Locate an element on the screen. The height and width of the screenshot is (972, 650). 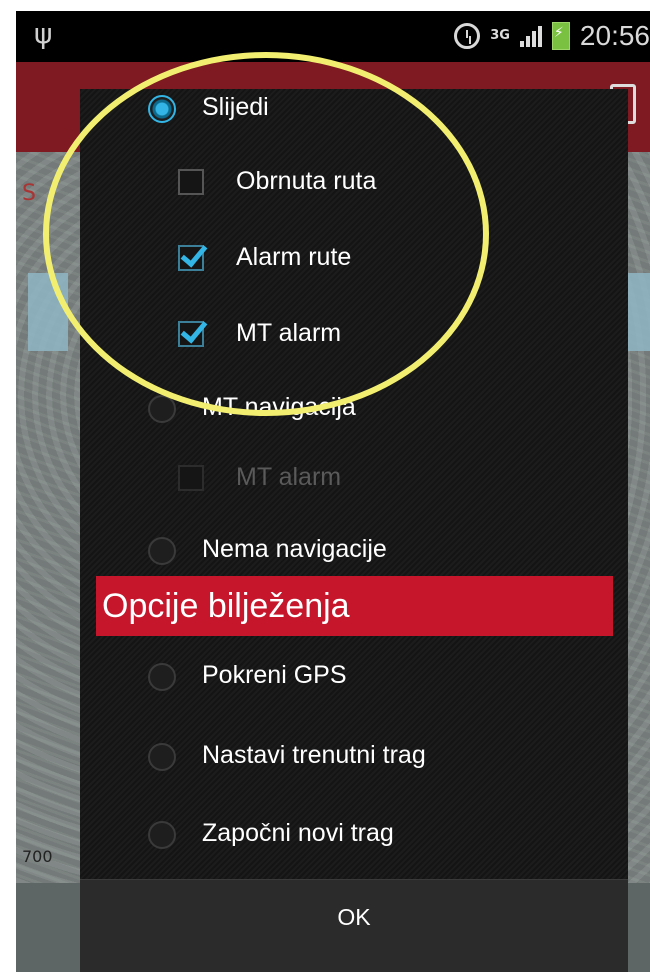
status-time: 20:56 is located at coordinates (614, 35).